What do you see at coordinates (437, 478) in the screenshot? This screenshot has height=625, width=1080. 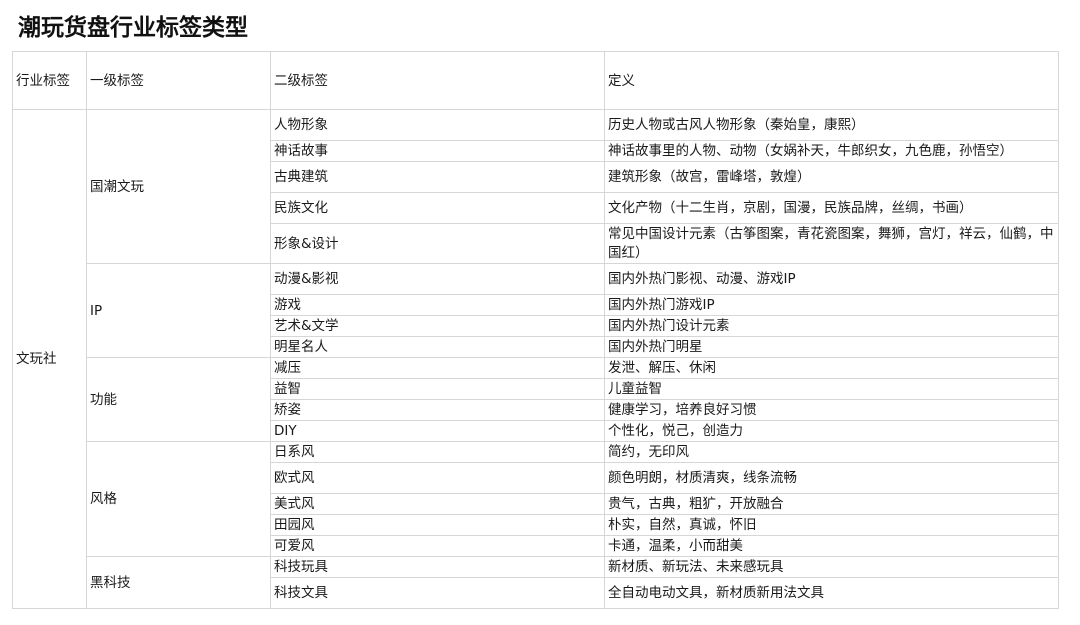 I see `label-cell: 欧式风` at bounding box center [437, 478].